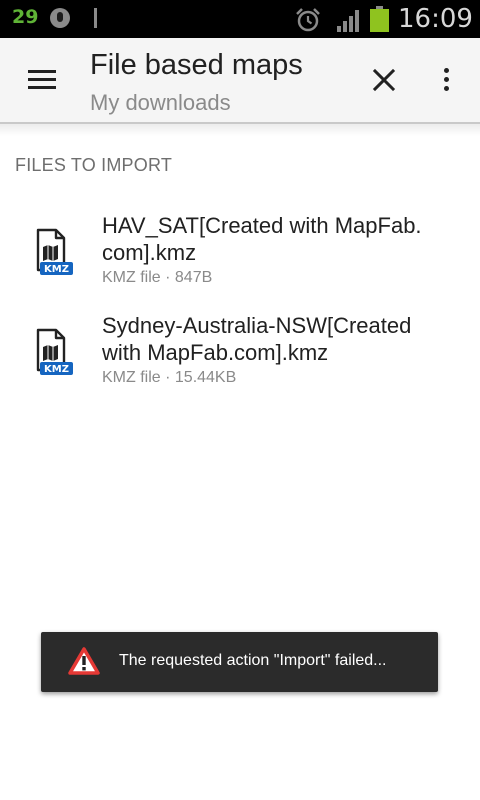 This screenshot has height=800, width=480. Describe the element at coordinates (60, 18) in the screenshot. I see `microphone-icon` at that location.